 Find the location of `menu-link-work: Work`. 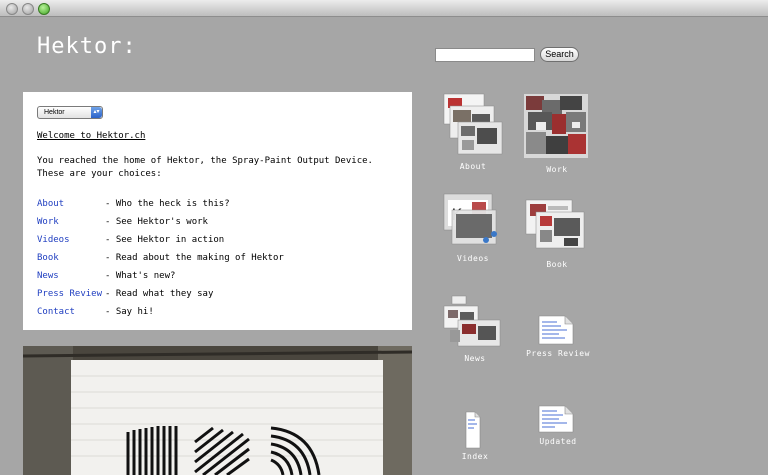

menu-link-work: Work is located at coordinates (71, 222).